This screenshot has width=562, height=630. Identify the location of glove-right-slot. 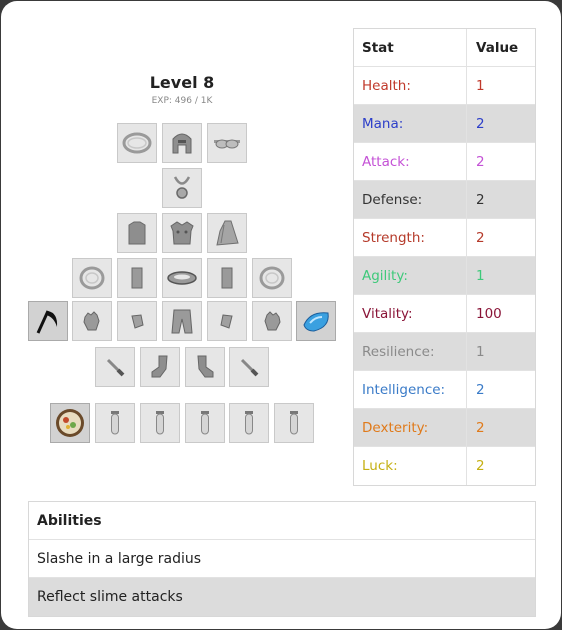
(272, 321).